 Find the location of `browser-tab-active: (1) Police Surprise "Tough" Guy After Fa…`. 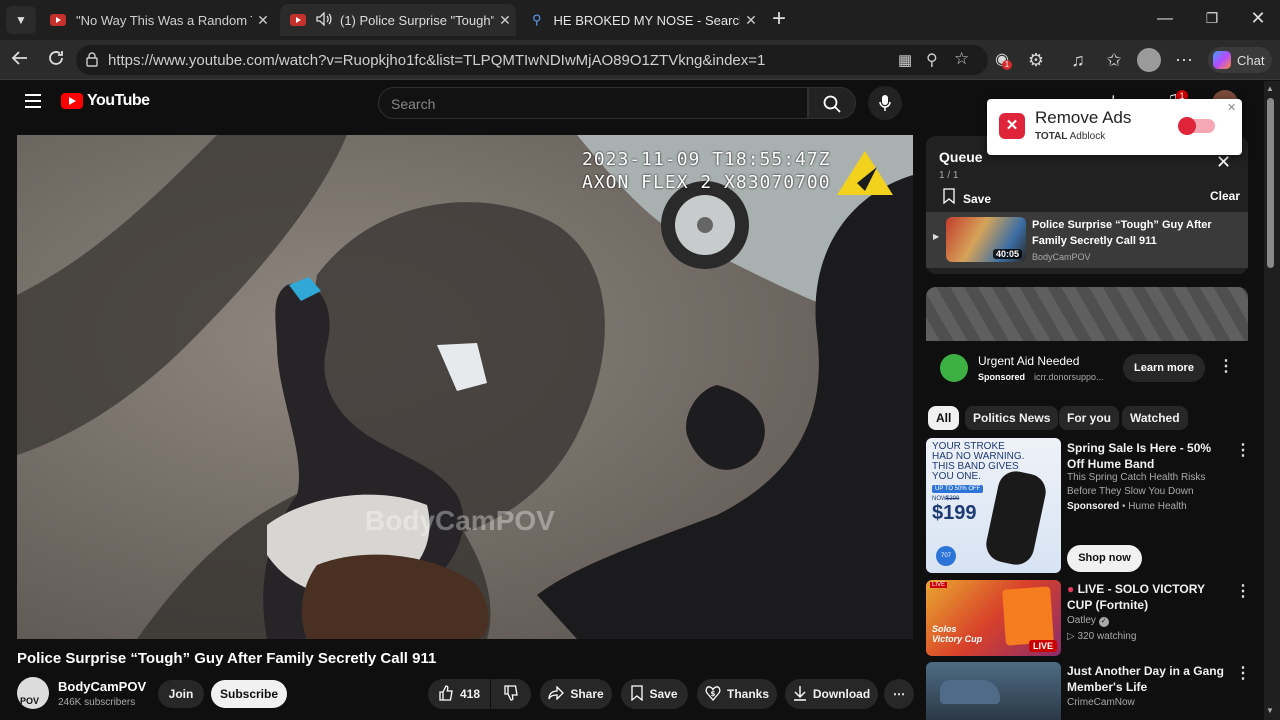

browser-tab-active: (1) Police Surprise "Tough" Guy After Fa… is located at coordinates (398, 20).